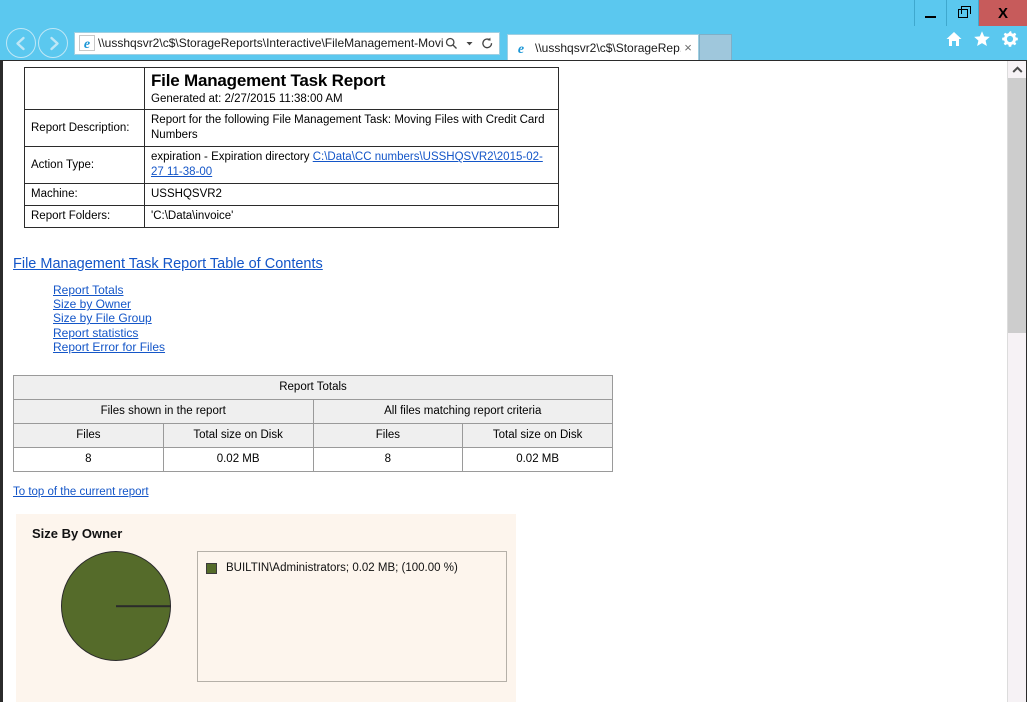 Image resolution: width=1027 pixels, height=702 pixels. What do you see at coordinates (487, 43) in the screenshot?
I see `refresh-icon` at bounding box center [487, 43].